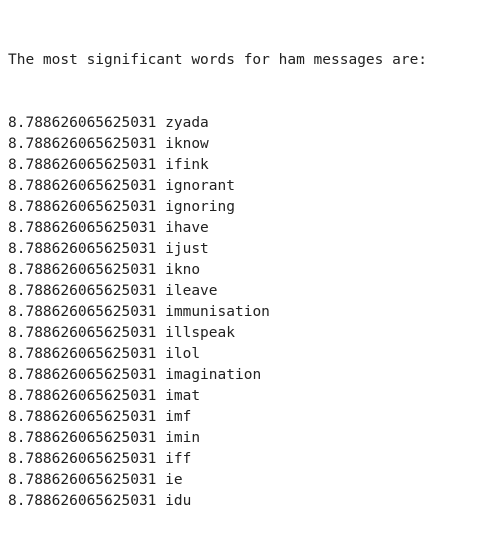  Describe the element at coordinates (200, 186) in the screenshot. I see `word-text: ignorant` at that location.